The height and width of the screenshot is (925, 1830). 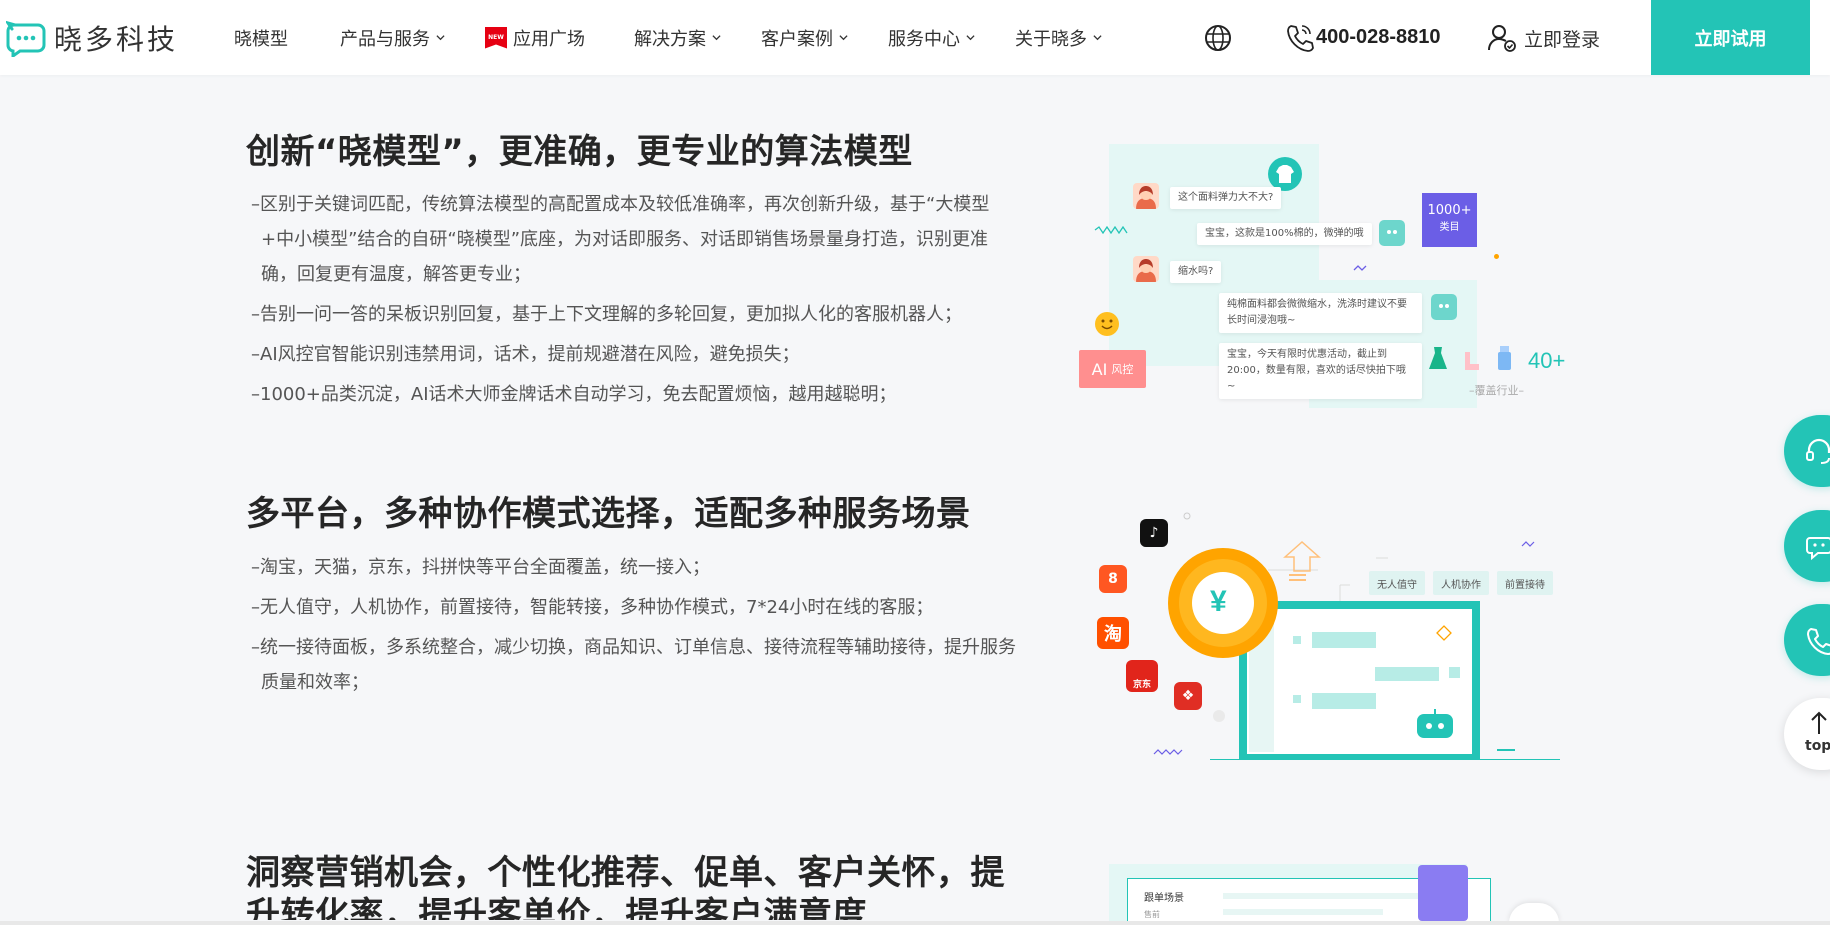 I want to click on nav-item-model: 晓模型, so click(x=261, y=38).